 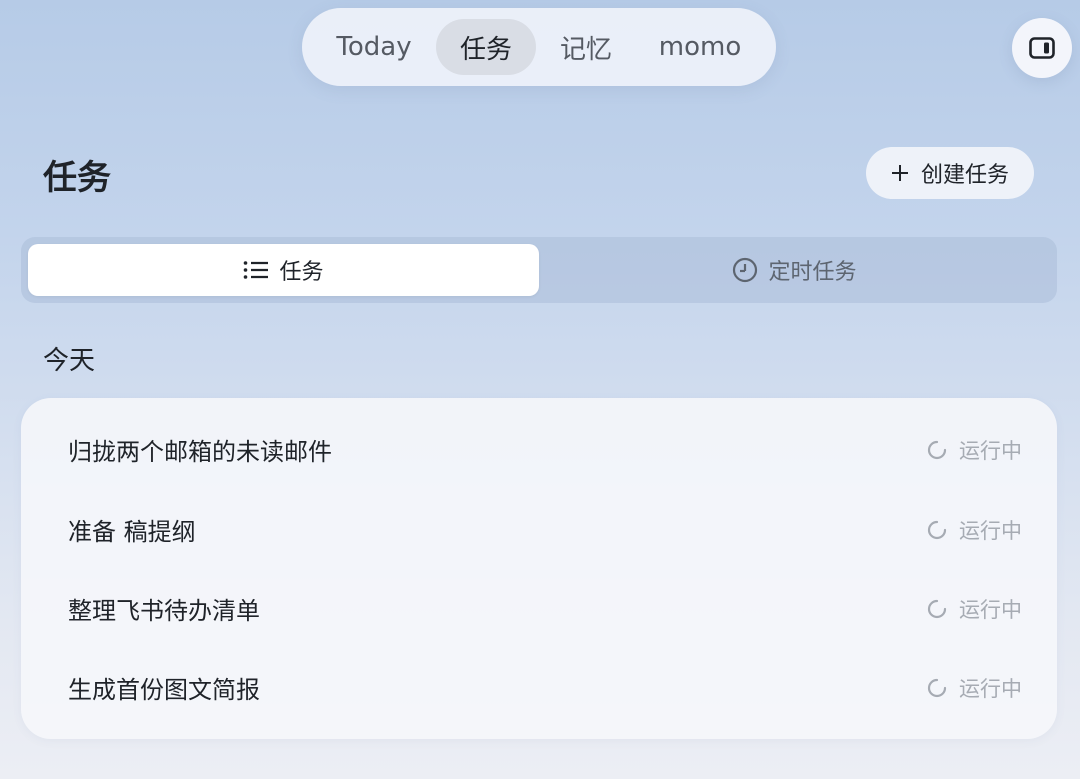 I want to click on sidebar-toggle-button, so click(x=1042, y=48).